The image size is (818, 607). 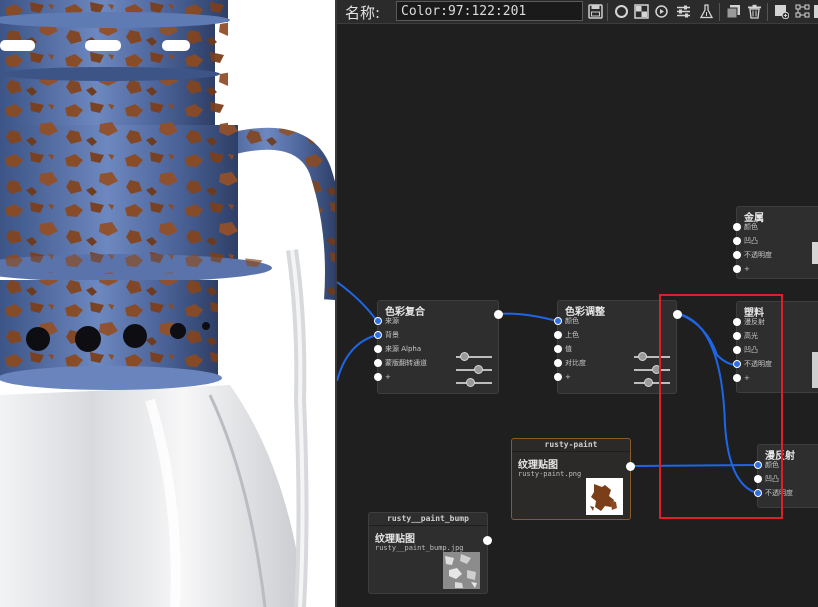 What do you see at coordinates (661, 11) in the screenshot?
I see `refresh-icon` at bounding box center [661, 11].